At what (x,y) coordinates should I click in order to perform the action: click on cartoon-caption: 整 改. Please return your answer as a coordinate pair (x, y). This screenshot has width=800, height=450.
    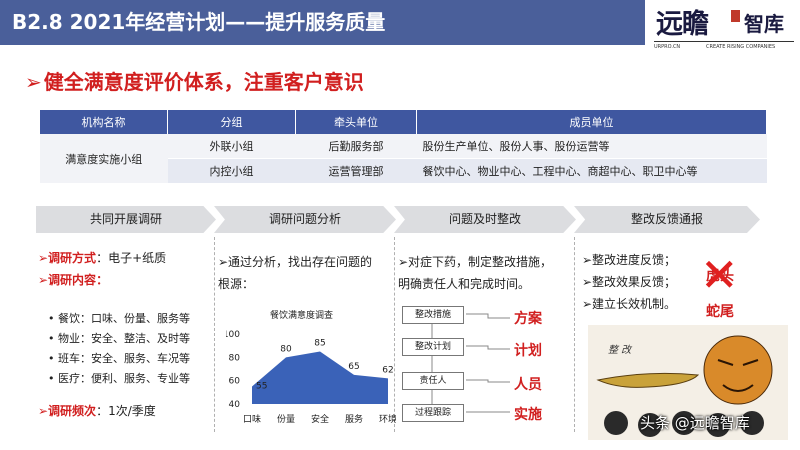
    Looking at the image, I should click on (620, 350).